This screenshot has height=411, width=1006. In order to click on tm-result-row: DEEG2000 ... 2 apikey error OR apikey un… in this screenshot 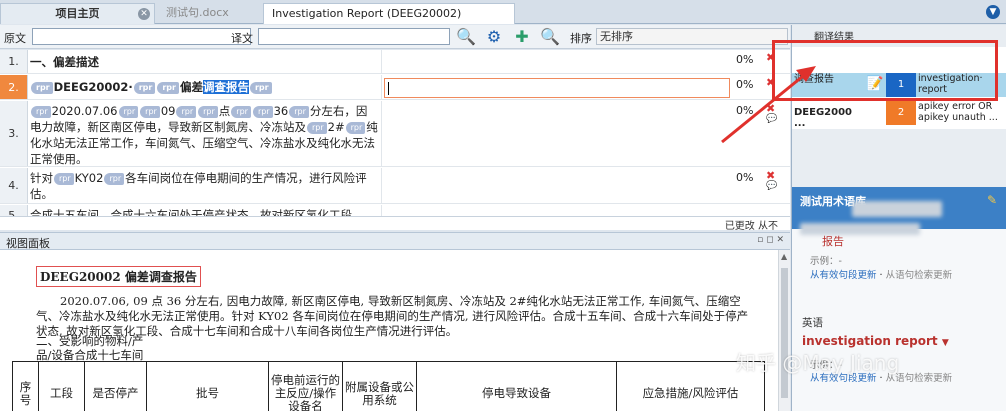, I will do `click(899, 115)`.